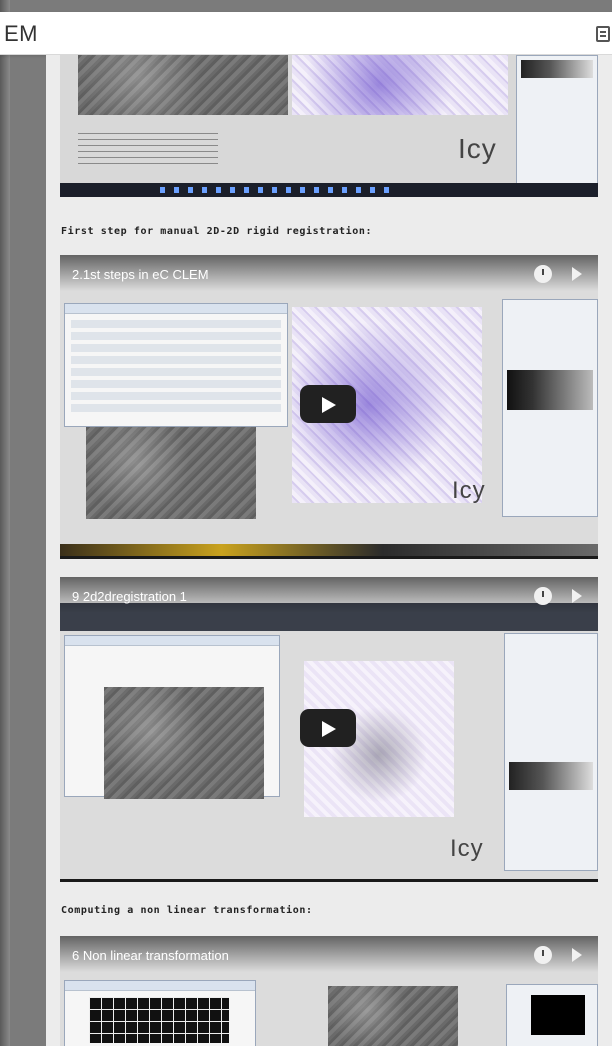 The width and height of the screenshot is (612, 1046). I want to click on windows-taskbar, so click(329, 190).